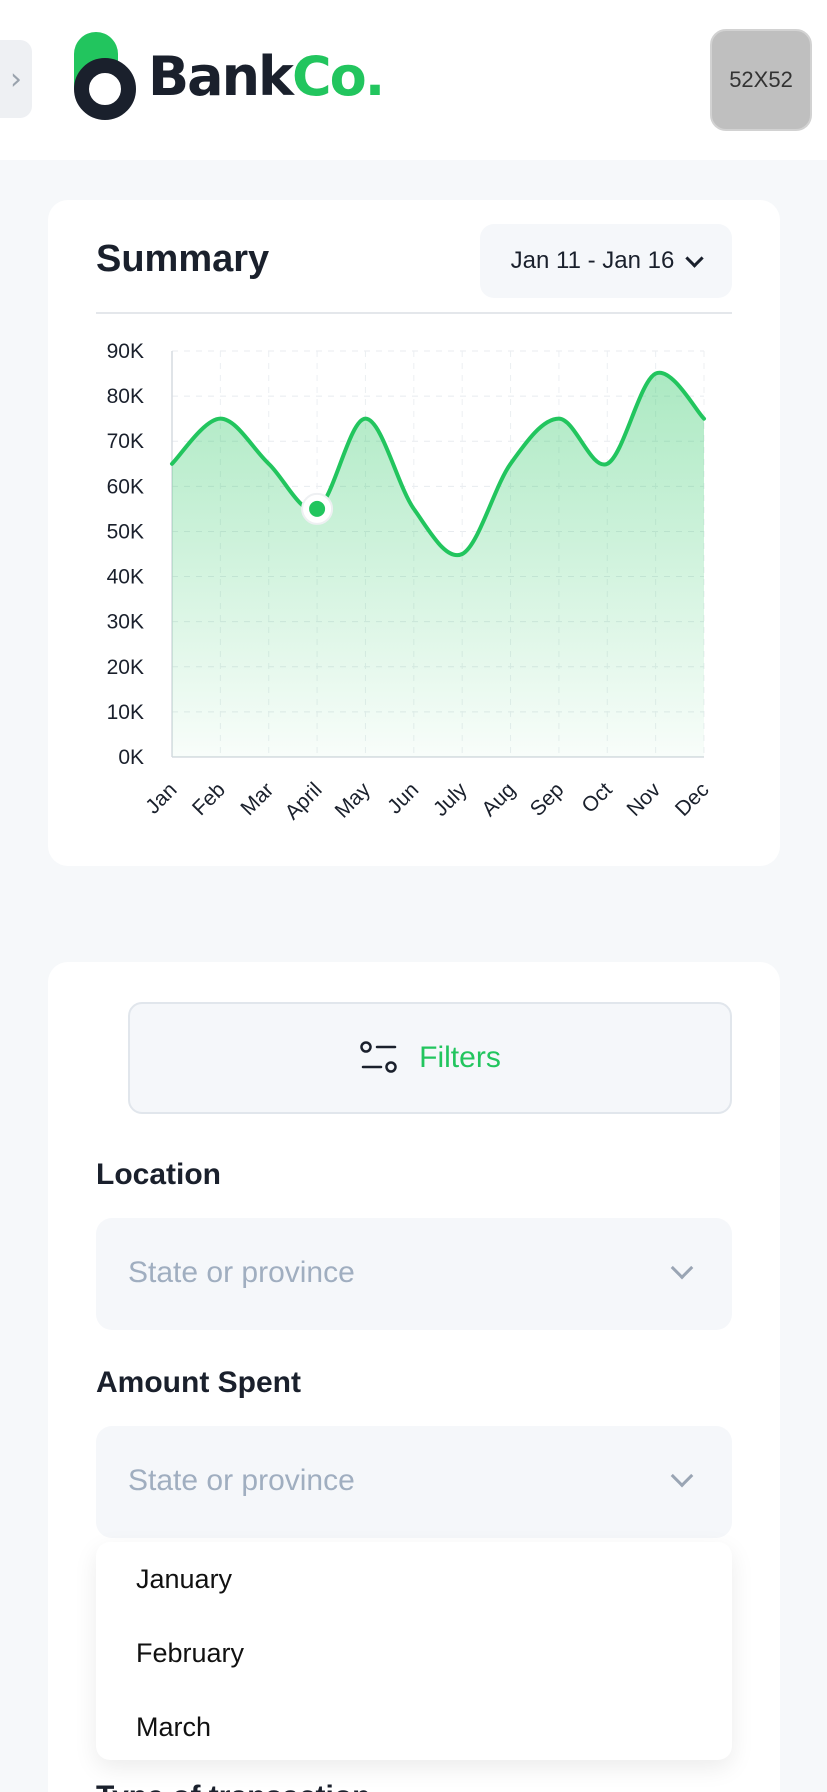  I want to click on x-tick-label: Feb, so click(209, 799).